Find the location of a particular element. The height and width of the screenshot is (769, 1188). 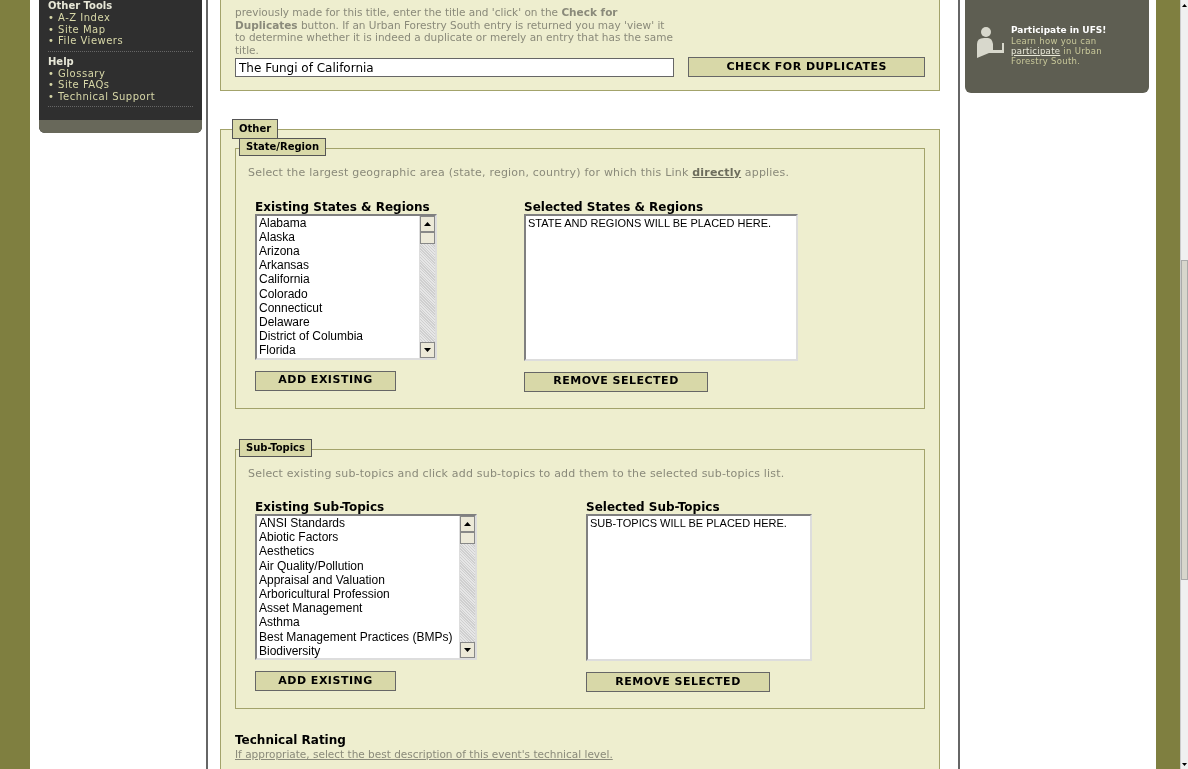

list-option: Asset Management is located at coordinates (359, 608).